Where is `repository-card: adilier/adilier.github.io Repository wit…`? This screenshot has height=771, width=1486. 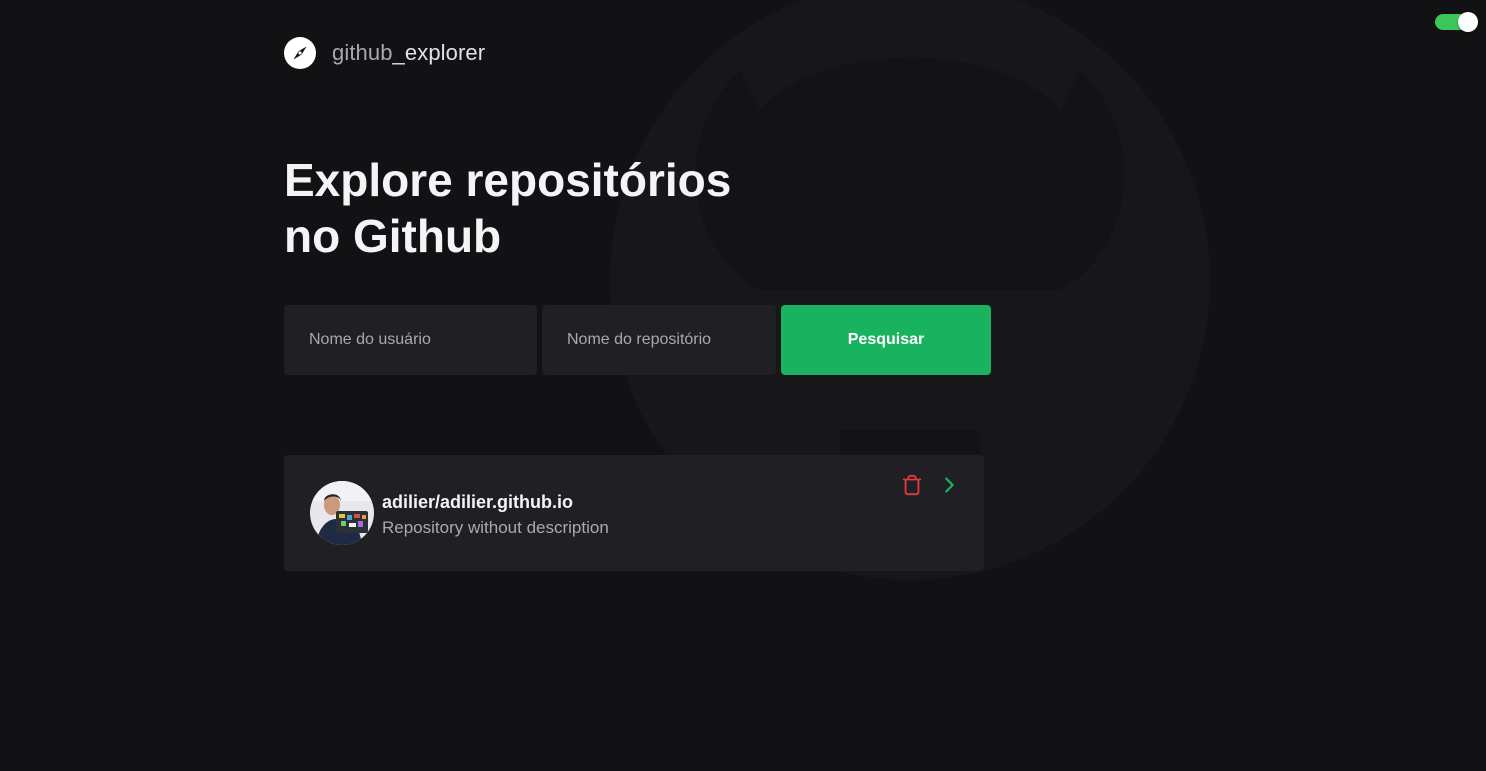
repository-card: adilier/adilier.github.io Repository wit… is located at coordinates (634, 513).